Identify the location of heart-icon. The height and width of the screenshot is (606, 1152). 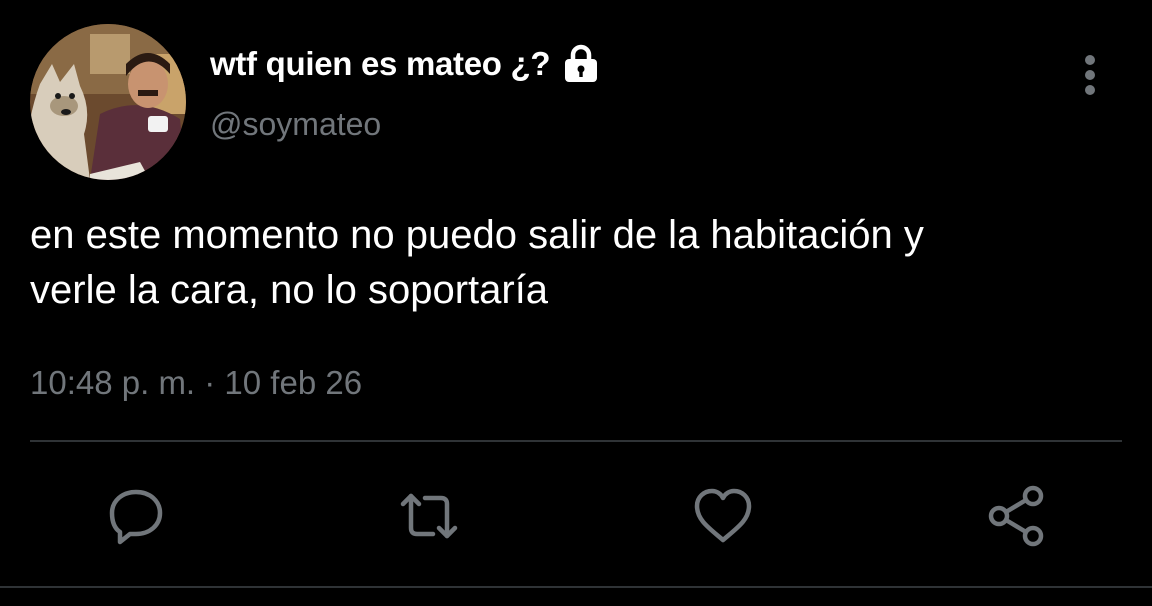
(723, 515).